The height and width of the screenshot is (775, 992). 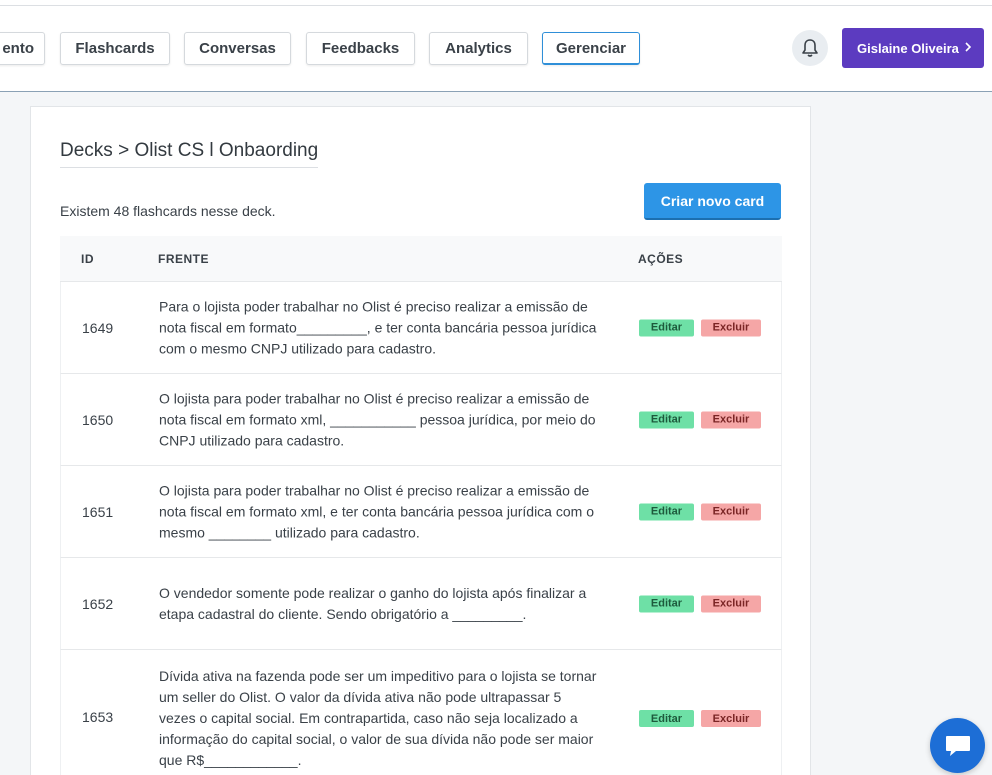 I want to click on row-id: 1650, so click(x=98, y=419).